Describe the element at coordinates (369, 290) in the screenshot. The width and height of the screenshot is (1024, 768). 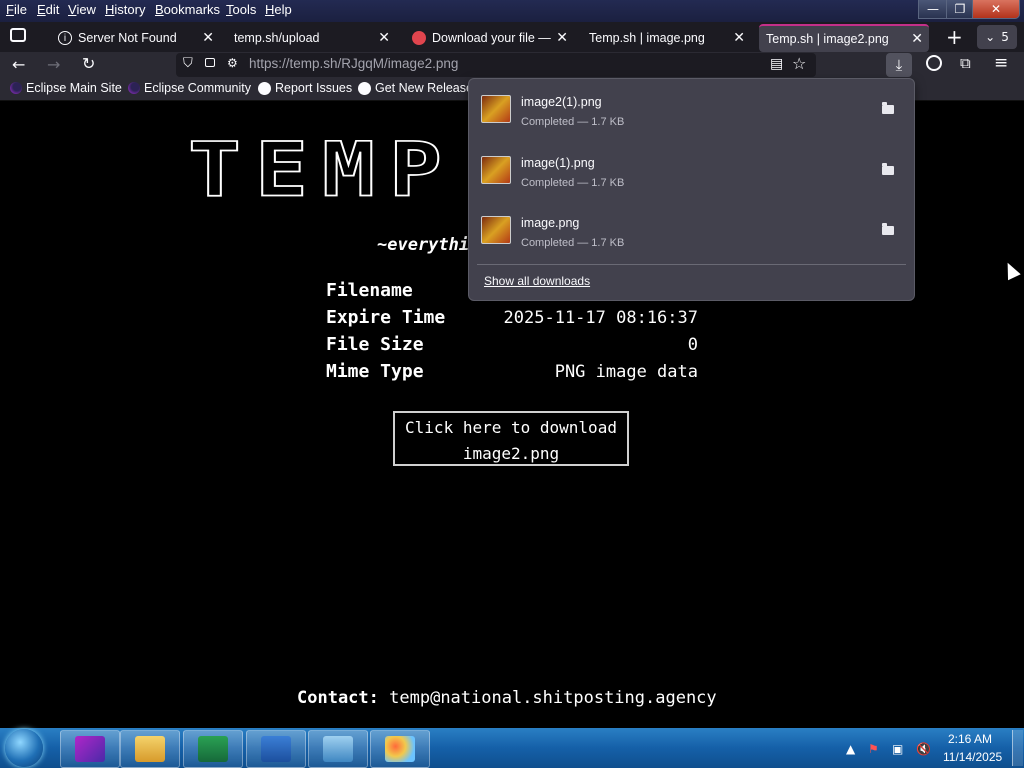
I see `filename-label: Filename` at that location.